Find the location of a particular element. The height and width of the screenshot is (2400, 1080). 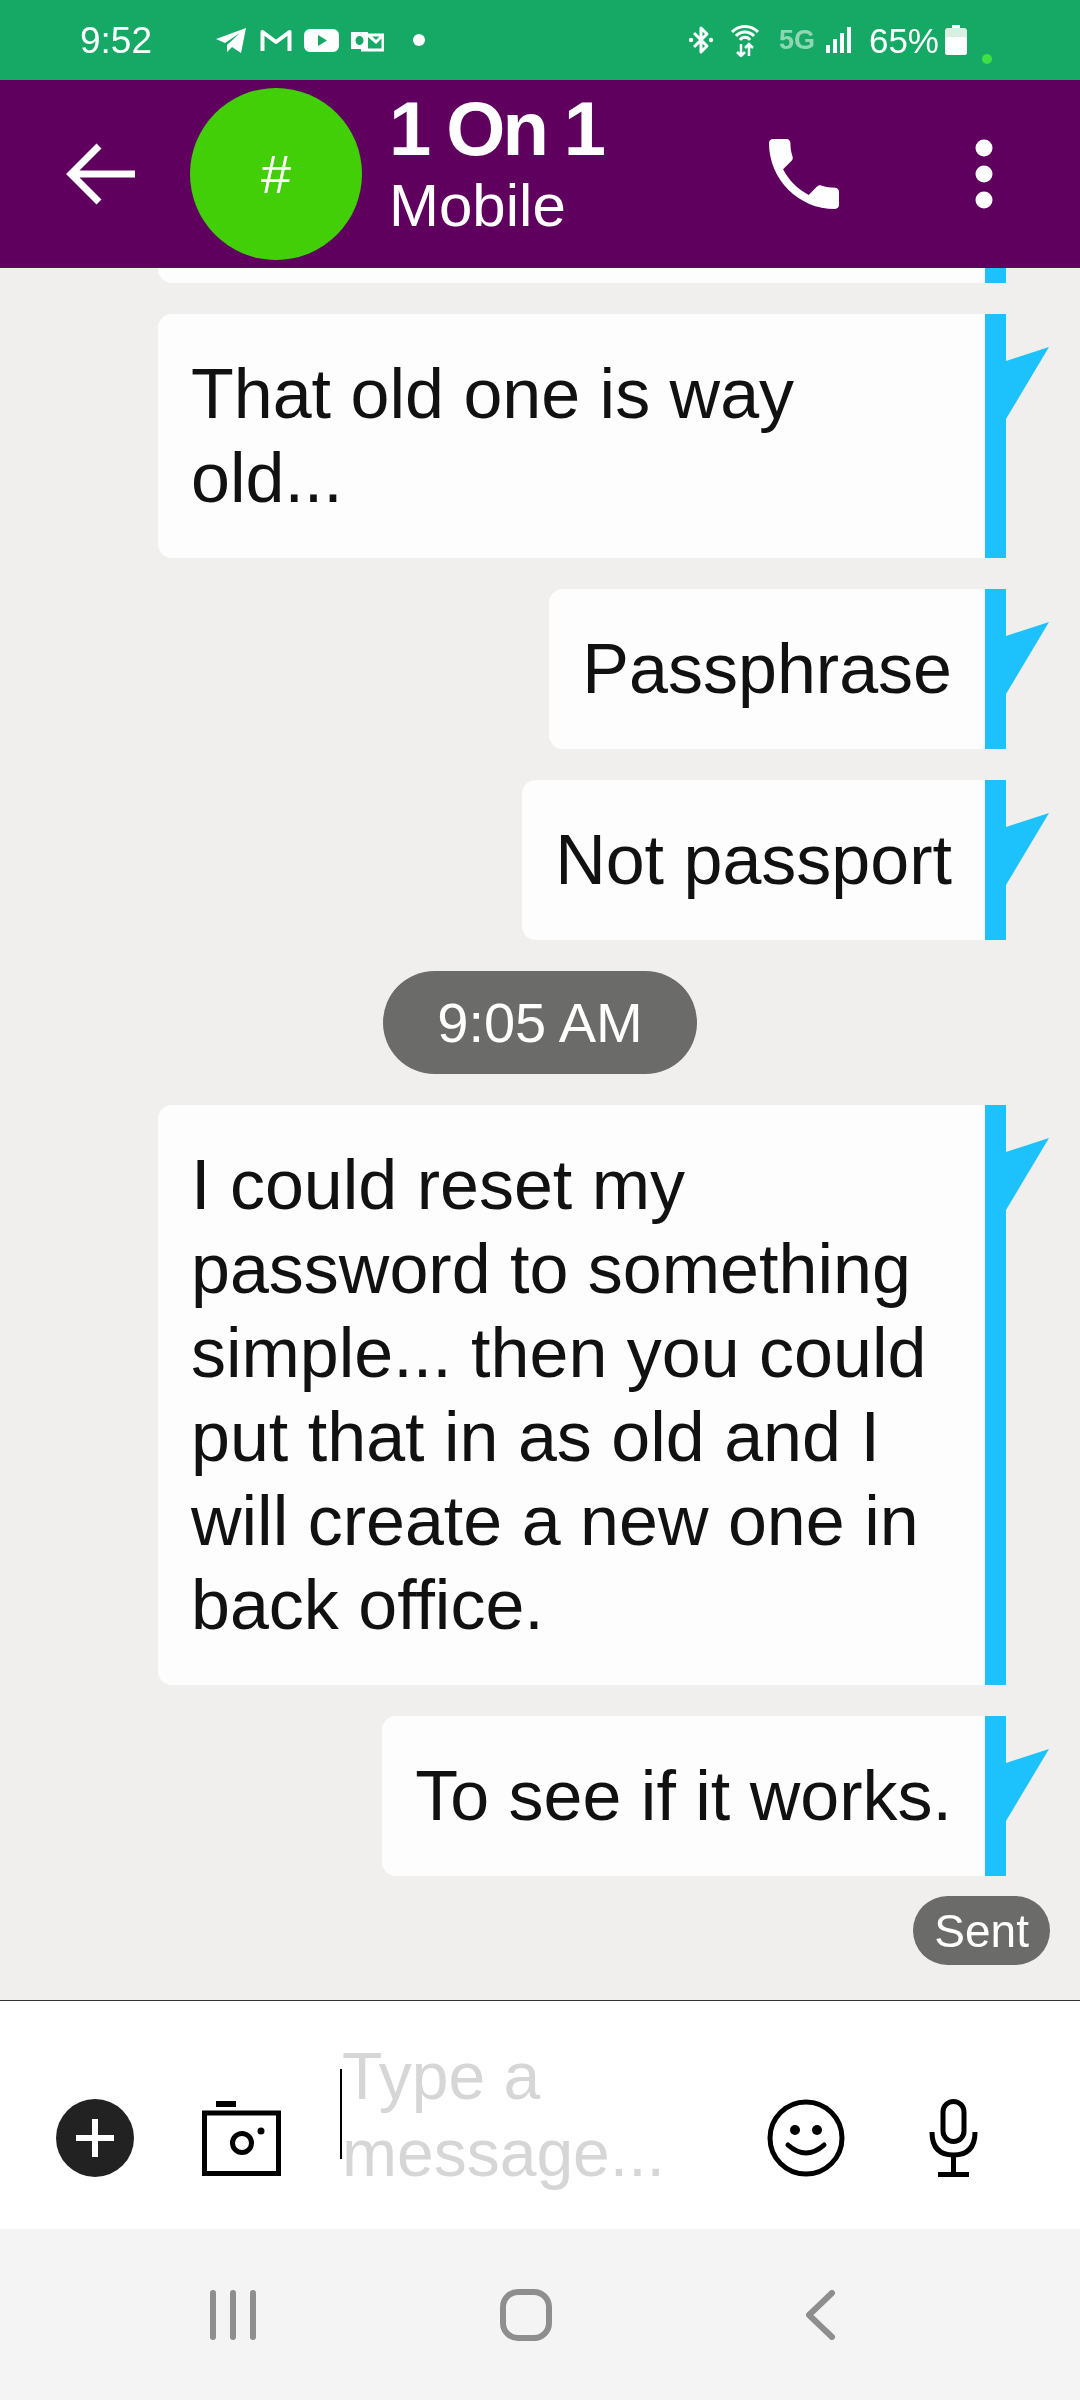

wifi-icon is located at coordinates (744, 40).